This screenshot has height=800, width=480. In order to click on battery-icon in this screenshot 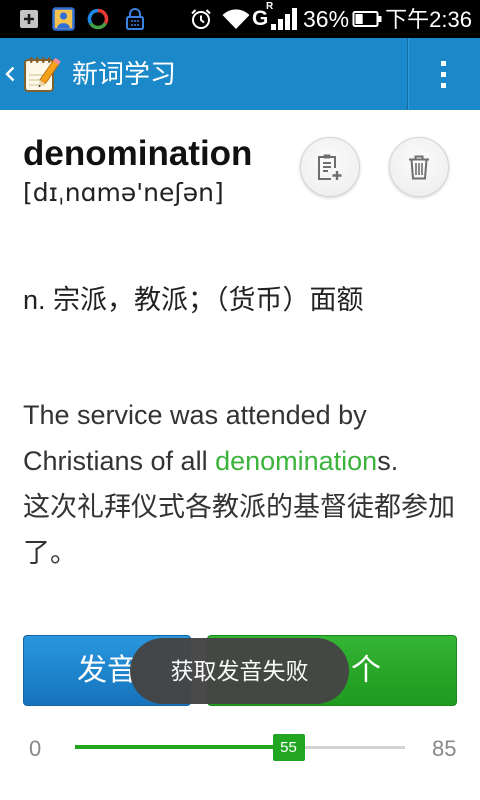, I will do `click(367, 19)`.